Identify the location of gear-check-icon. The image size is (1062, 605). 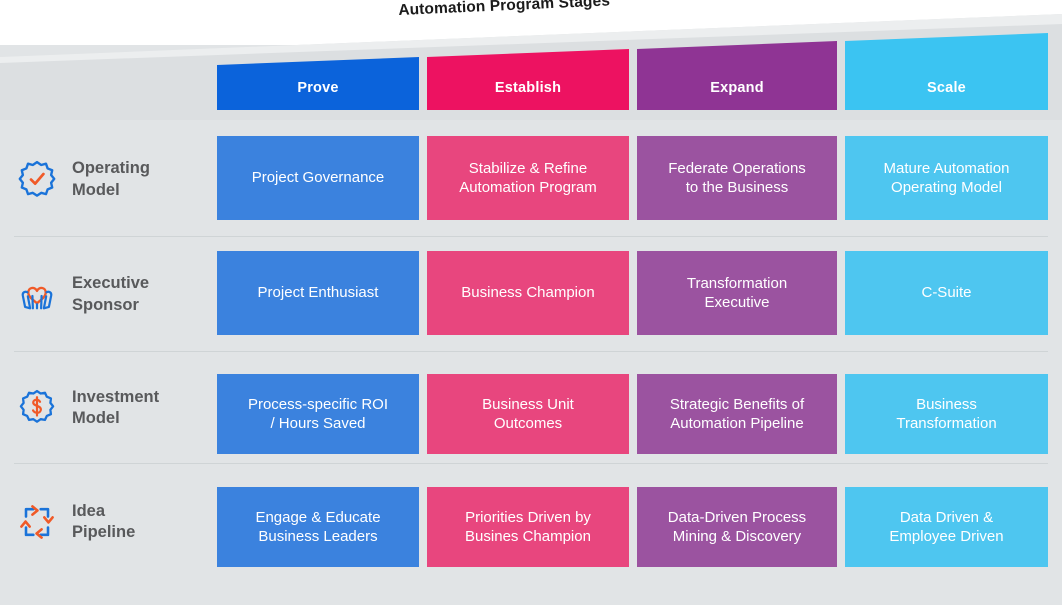
(37, 180).